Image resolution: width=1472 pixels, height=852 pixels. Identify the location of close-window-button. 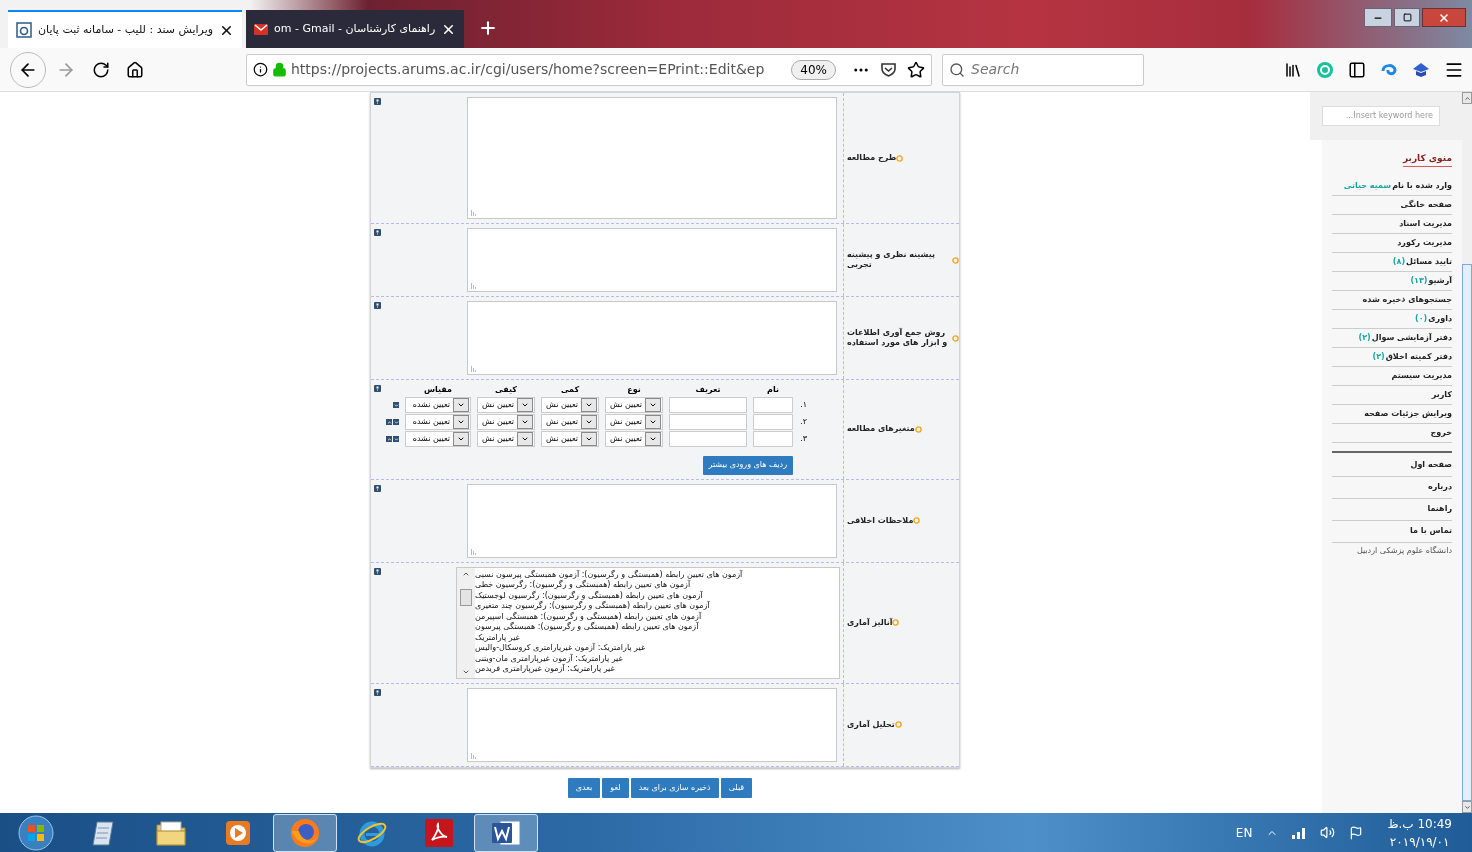
(1444, 17).